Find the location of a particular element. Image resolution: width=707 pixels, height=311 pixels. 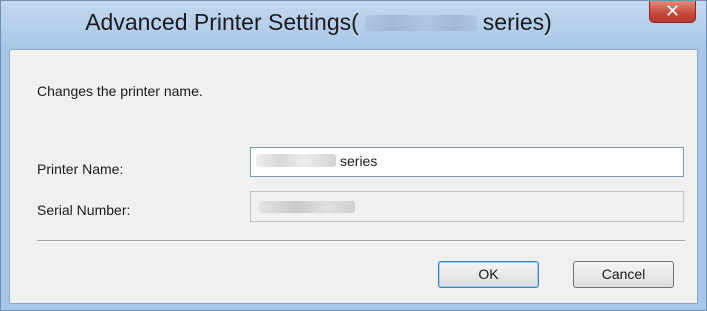

redacted-serial-number is located at coordinates (307, 207).